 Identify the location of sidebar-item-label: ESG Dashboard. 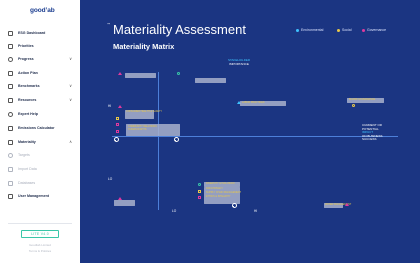
(32, 33).